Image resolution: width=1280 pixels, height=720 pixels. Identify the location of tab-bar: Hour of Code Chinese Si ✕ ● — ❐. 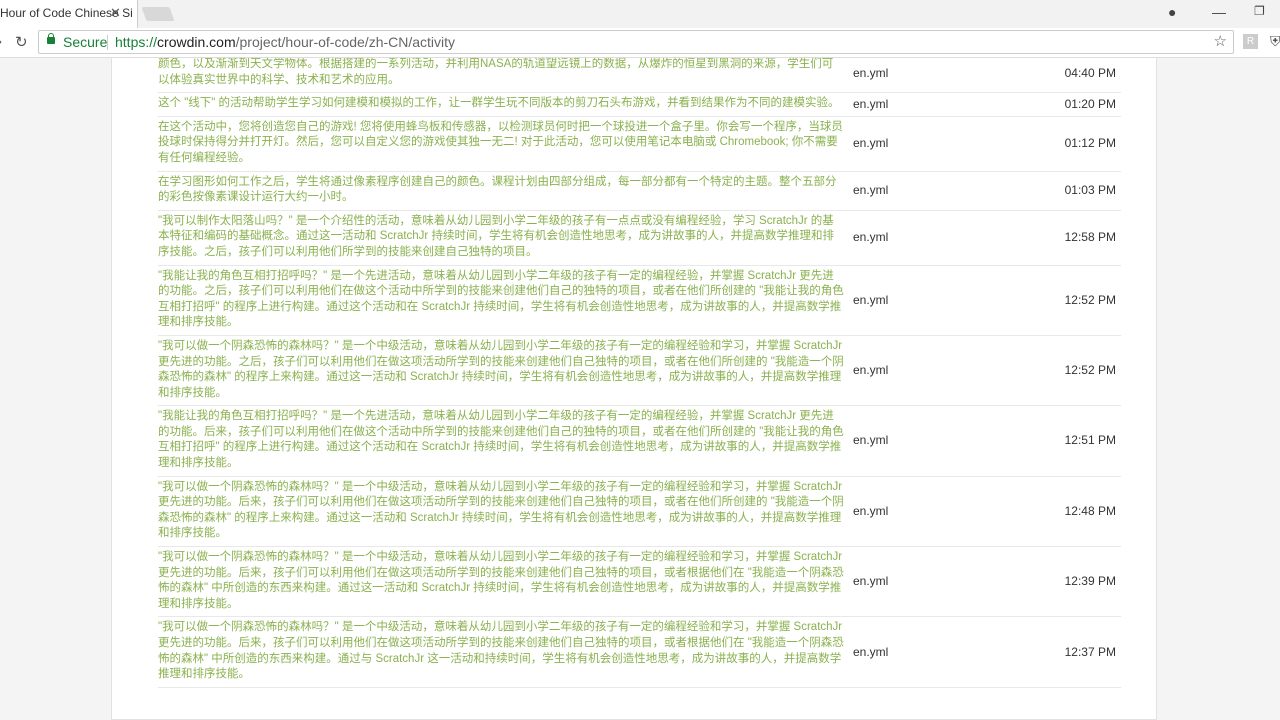
(640, 14).